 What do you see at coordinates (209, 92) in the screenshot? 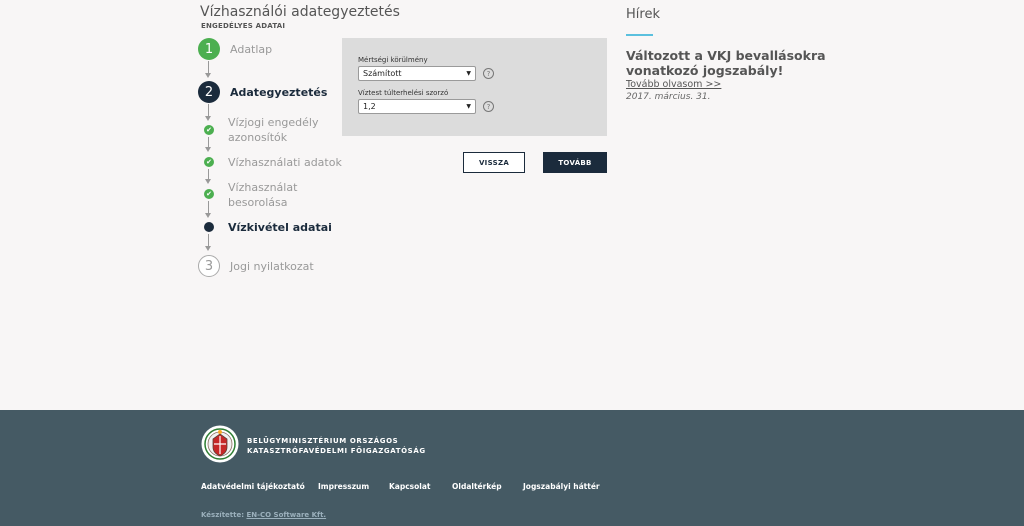
I see `step-2-number: 2` at bounding box center [209, 92].